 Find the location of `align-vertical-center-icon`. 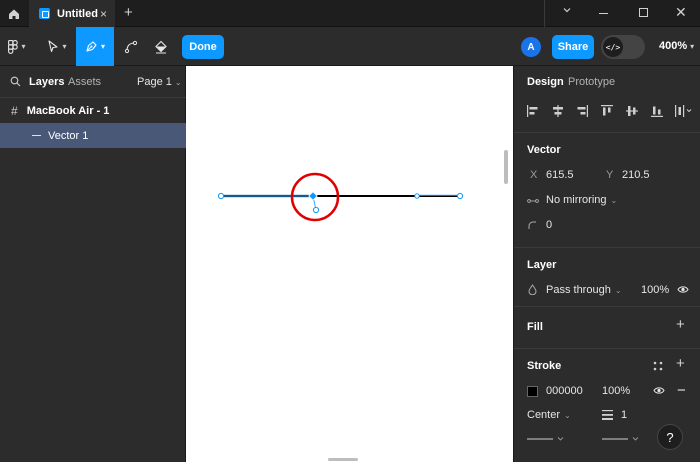

align-vertical-center-icon is located at coordinates (632, 111).